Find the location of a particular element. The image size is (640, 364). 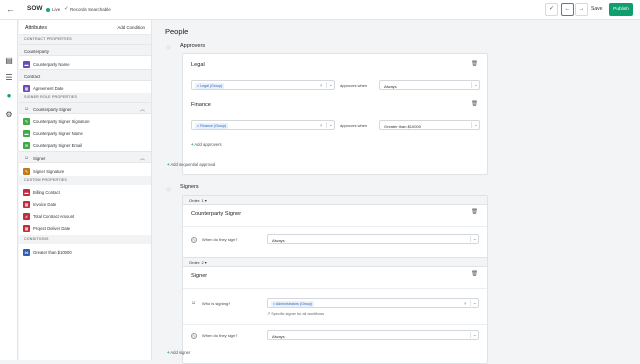

searchable-label: Records Searchable is located at coordinates (90, 9).